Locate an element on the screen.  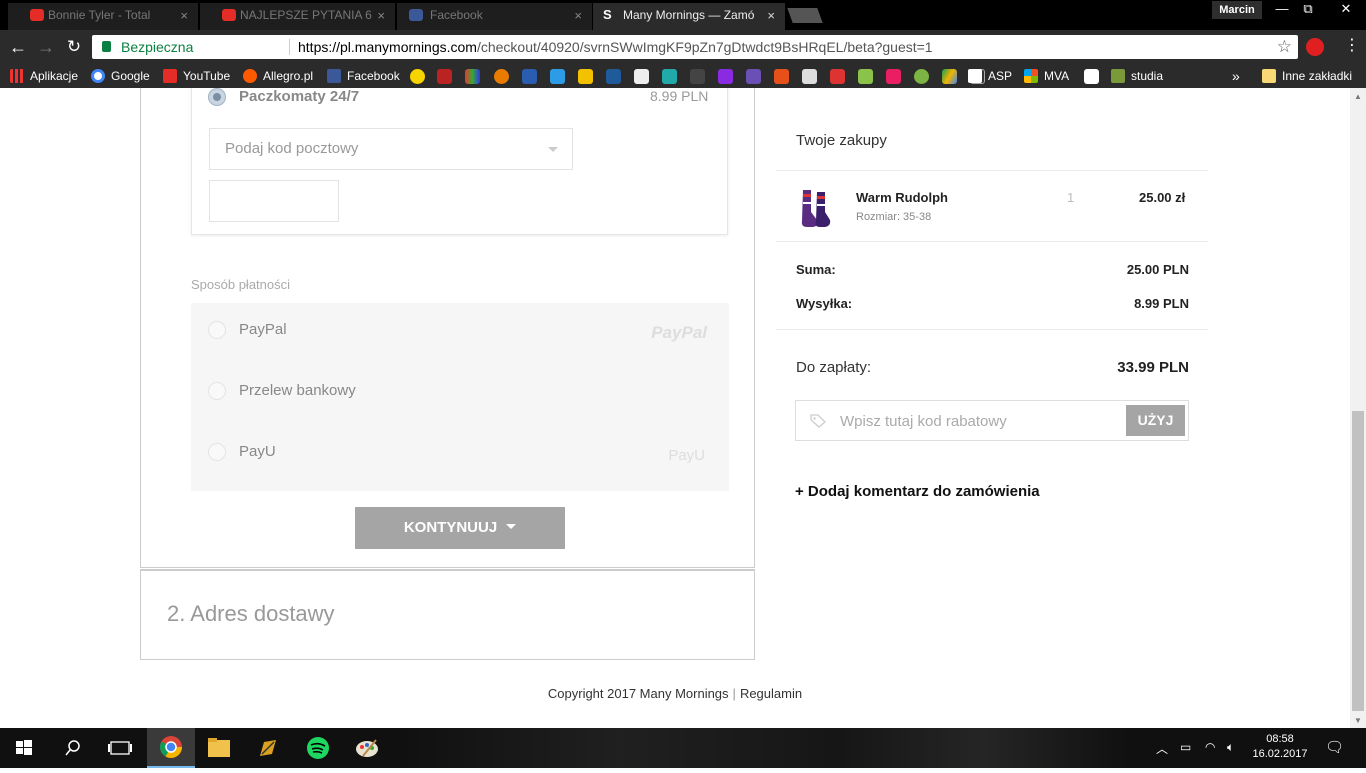
chrome-icon is located at coordinates (171, 747).